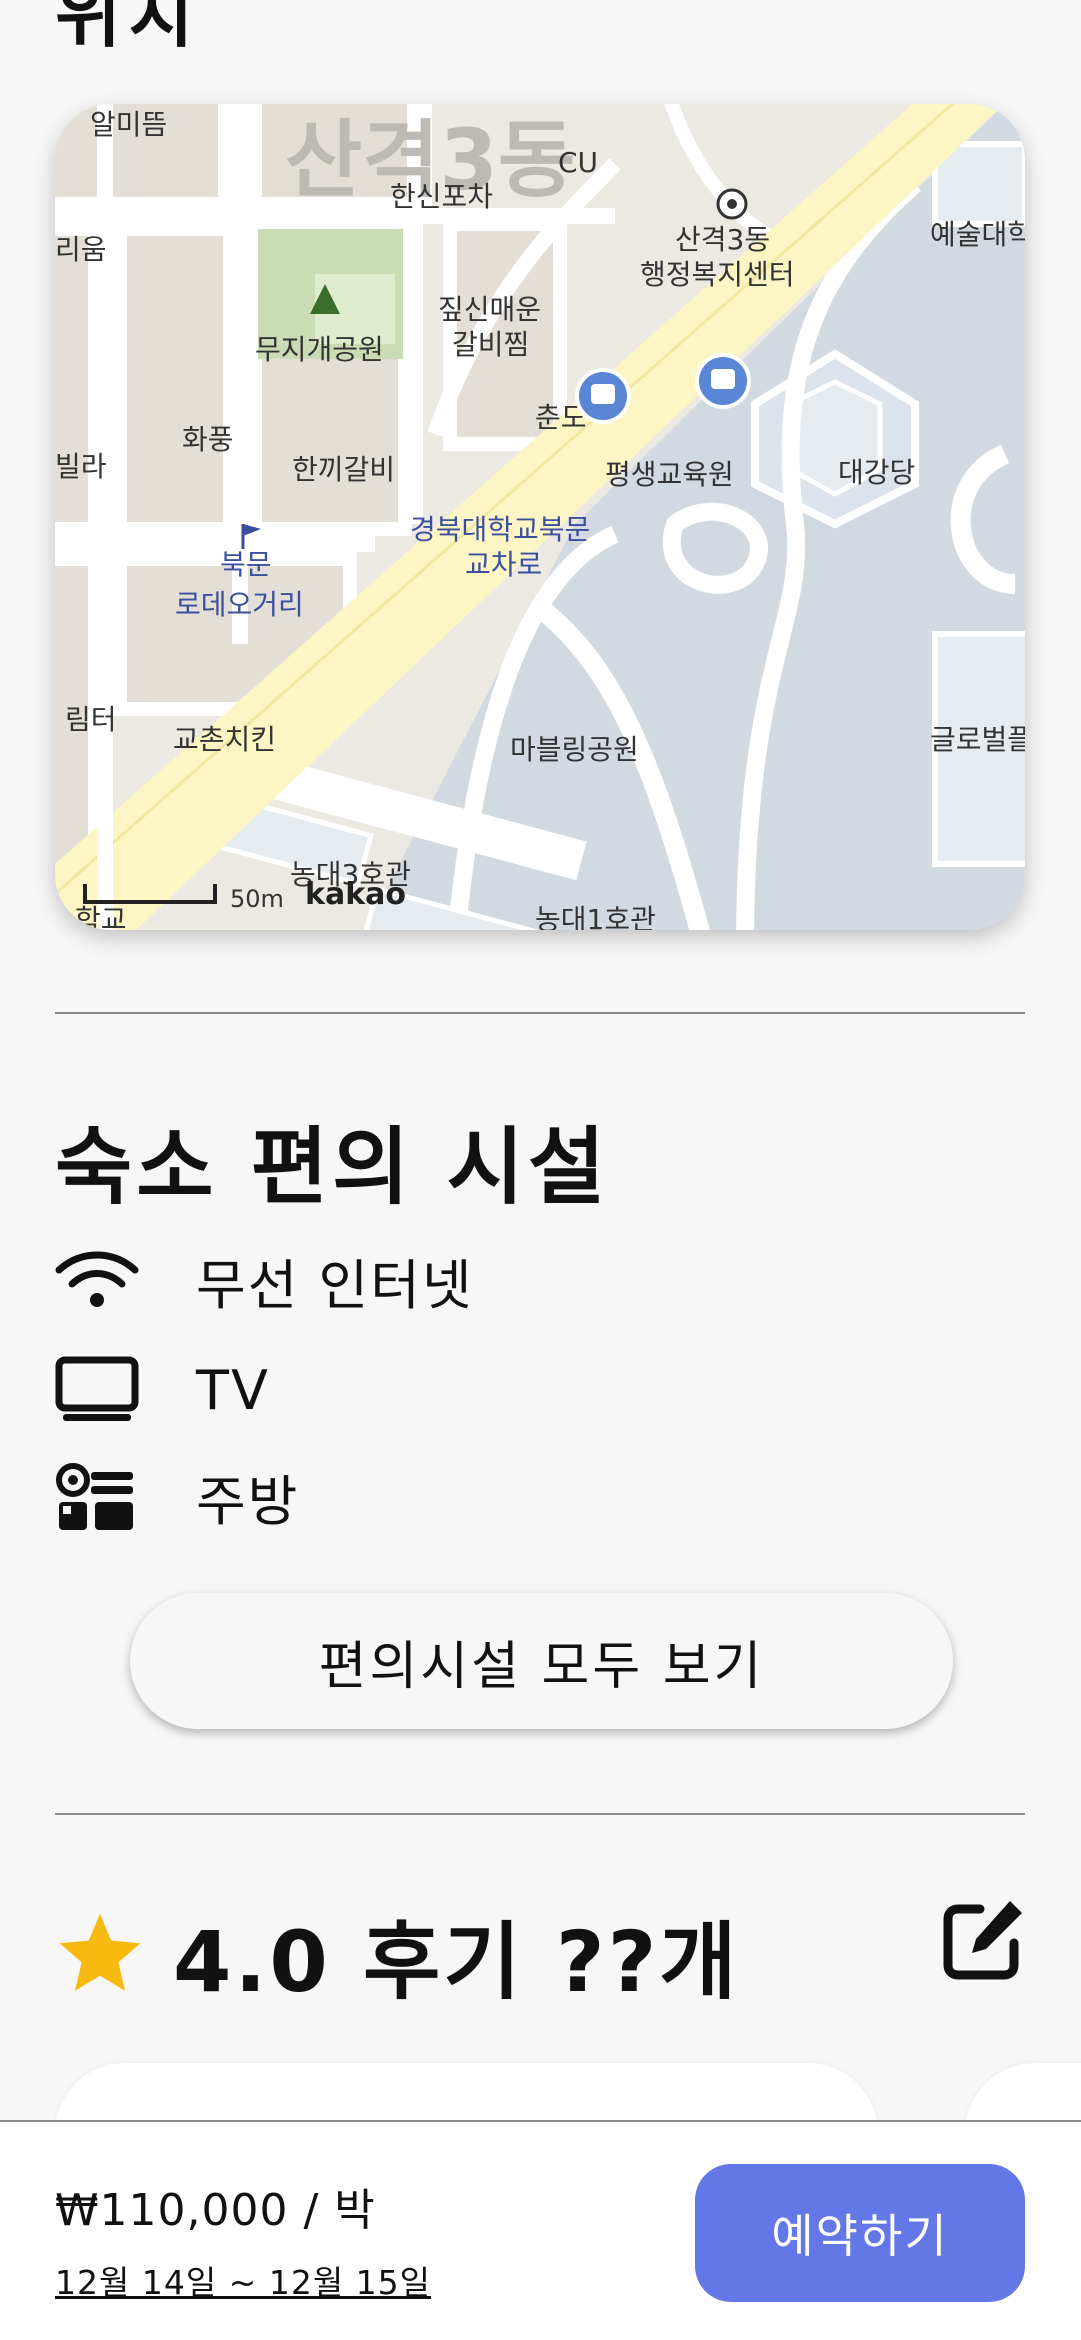 This screenshot has height=2340, width=1081. I want to click on write-review-button, so click(984, 1939).